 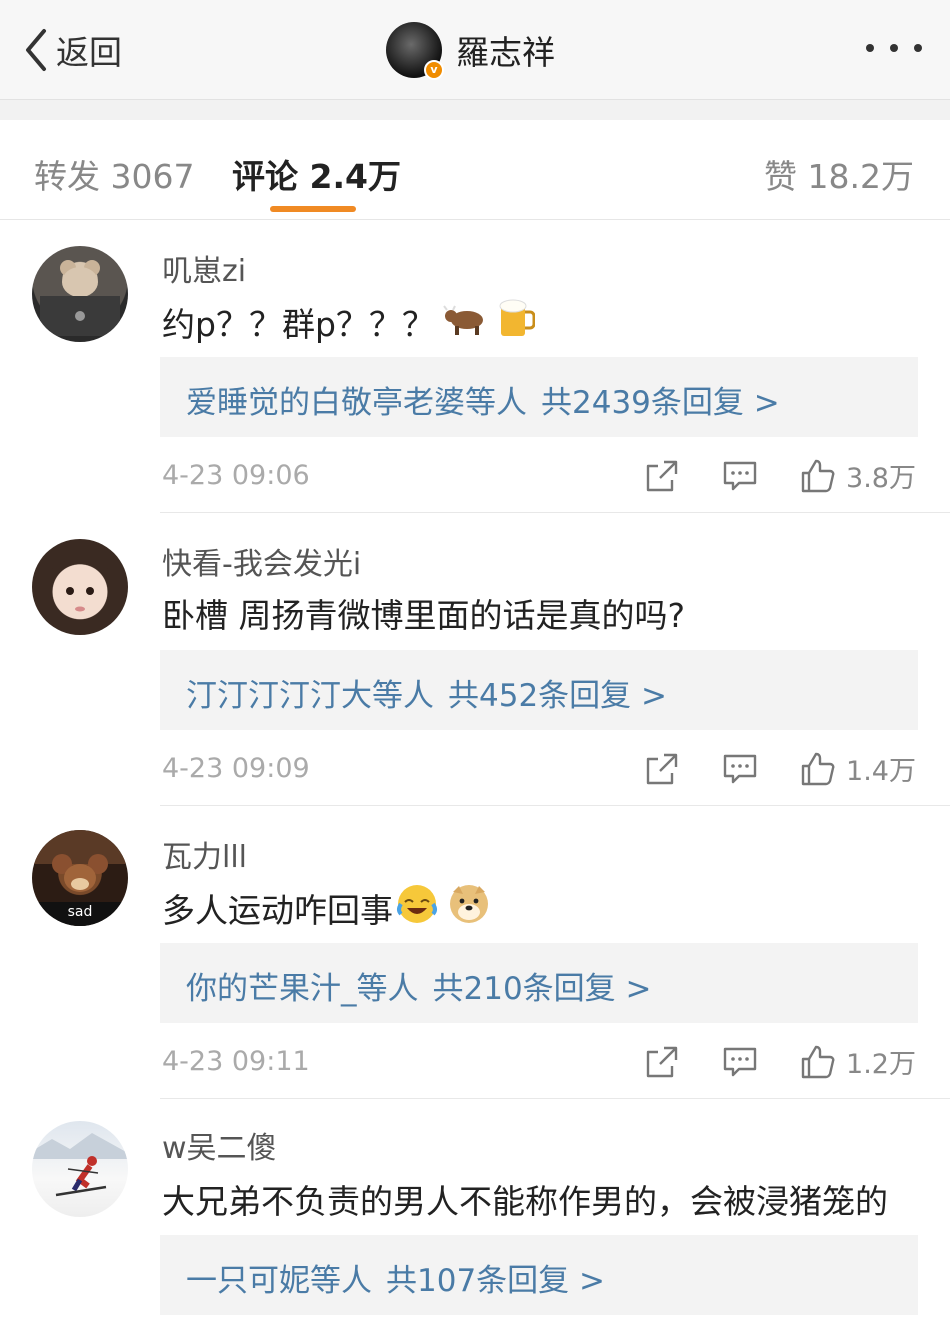 I want to click on comment-body: 多人运动咋回事, so click(x=277, y=910).